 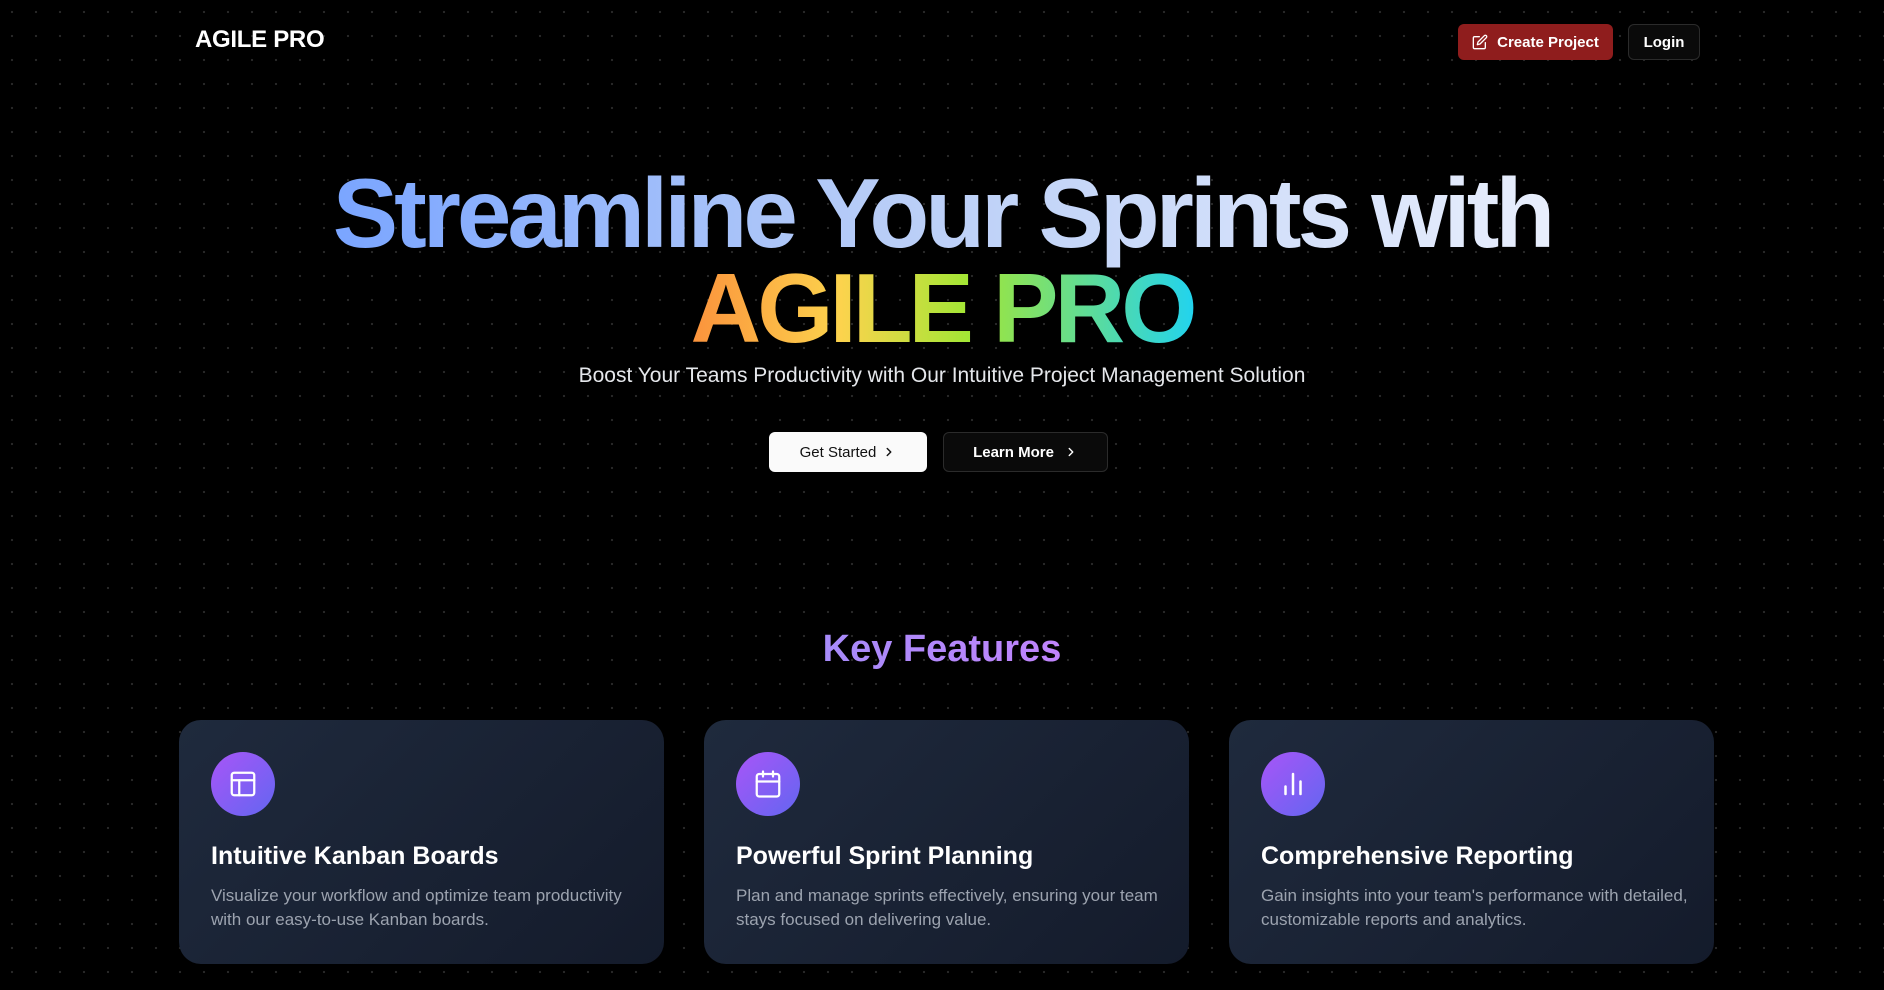 I want to click on get-started-button: Get Started, so click(x=848, y=452).